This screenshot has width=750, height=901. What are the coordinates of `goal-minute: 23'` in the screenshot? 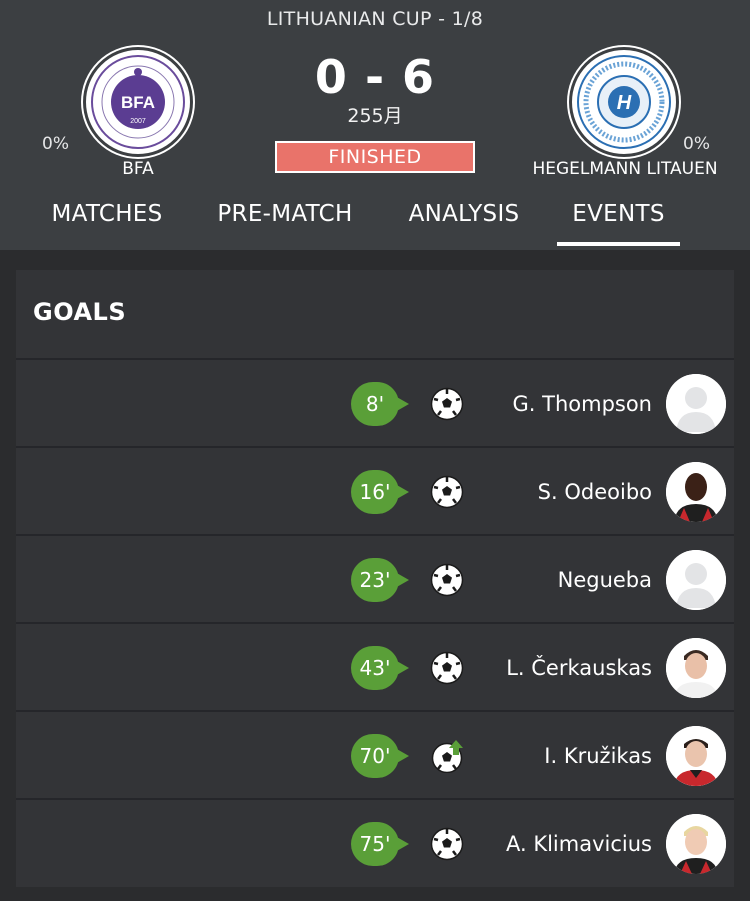 It's located at (375, 580).